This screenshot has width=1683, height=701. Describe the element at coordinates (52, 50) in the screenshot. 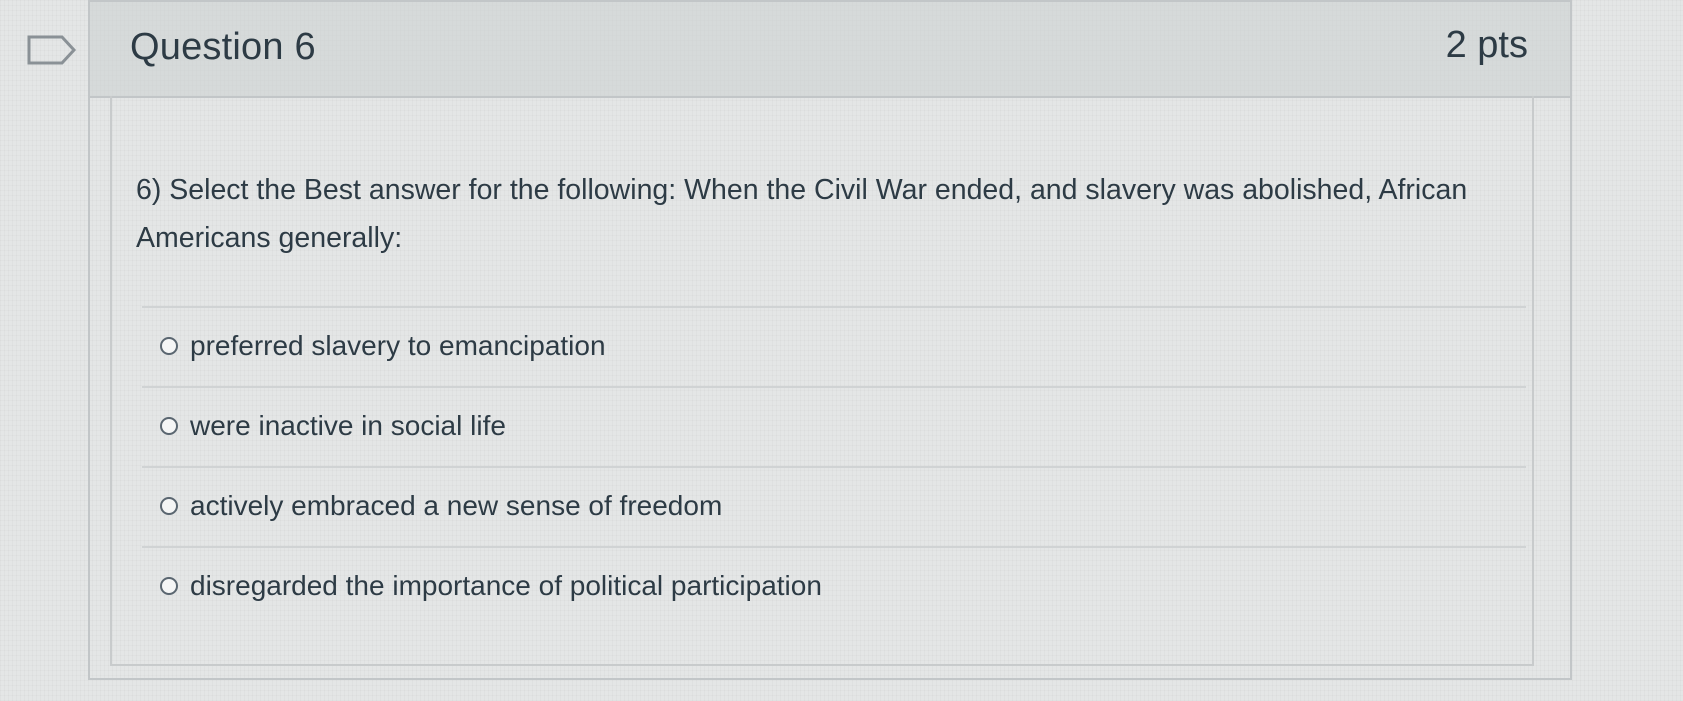

I see `flag-question-icon` at that location.